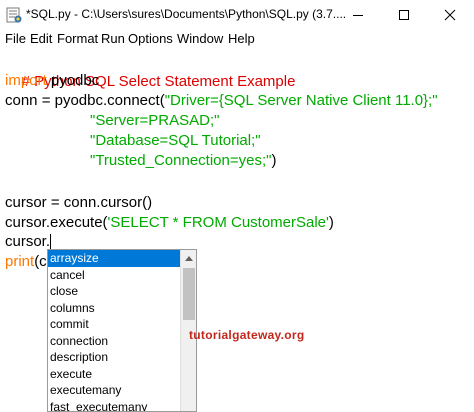  I want to click on code-string: 'SELECT * FROM CustomerSale', so click(218, 222).